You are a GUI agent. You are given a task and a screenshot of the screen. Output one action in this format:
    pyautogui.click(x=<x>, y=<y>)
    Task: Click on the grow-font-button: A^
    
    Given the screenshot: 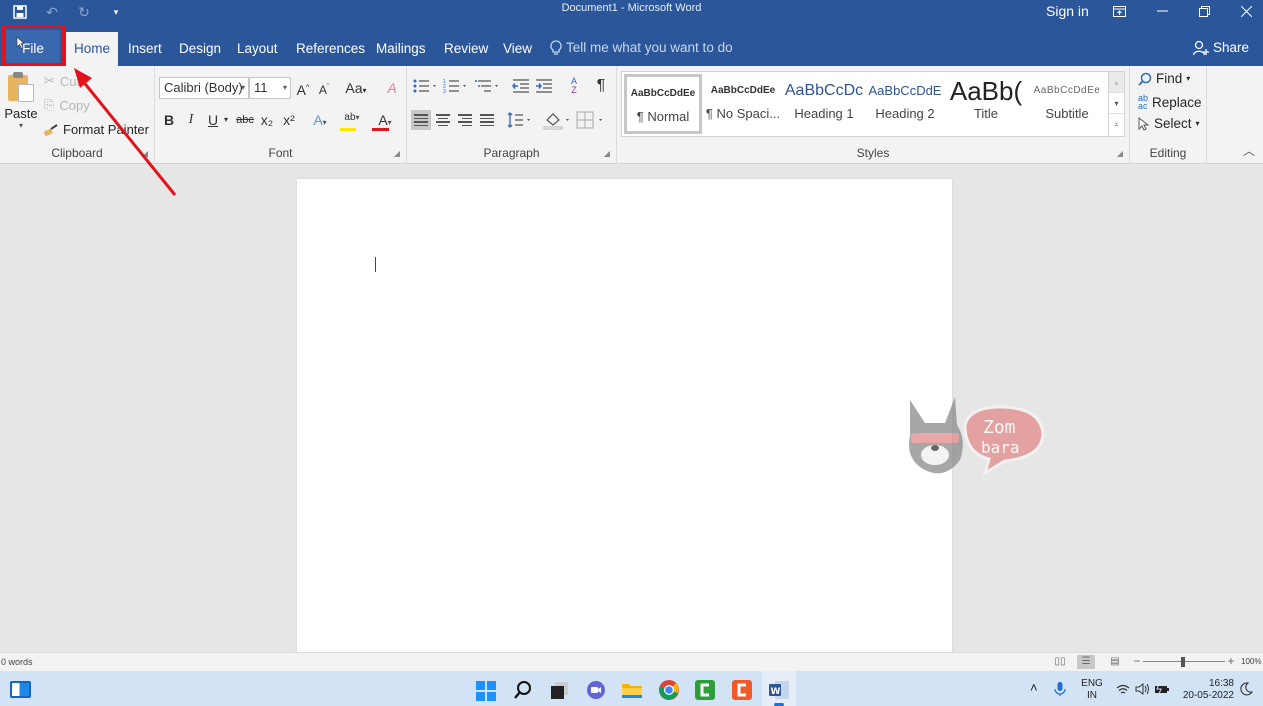 What is the action you would take?
    pyautogui.click(x=303, y=88)
    